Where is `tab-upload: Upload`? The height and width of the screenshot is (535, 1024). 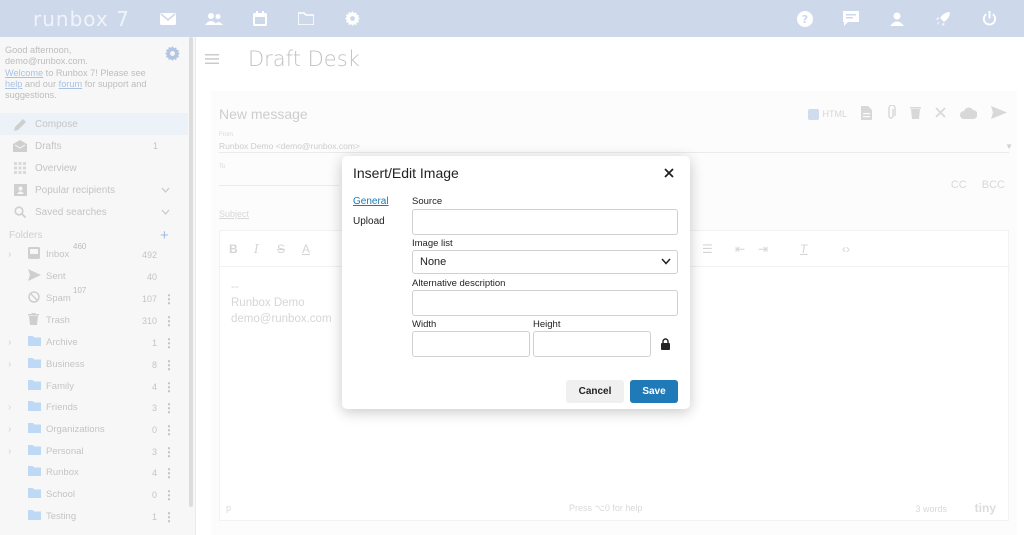
tab-upload: Upload is located at coordinates (369, 221).